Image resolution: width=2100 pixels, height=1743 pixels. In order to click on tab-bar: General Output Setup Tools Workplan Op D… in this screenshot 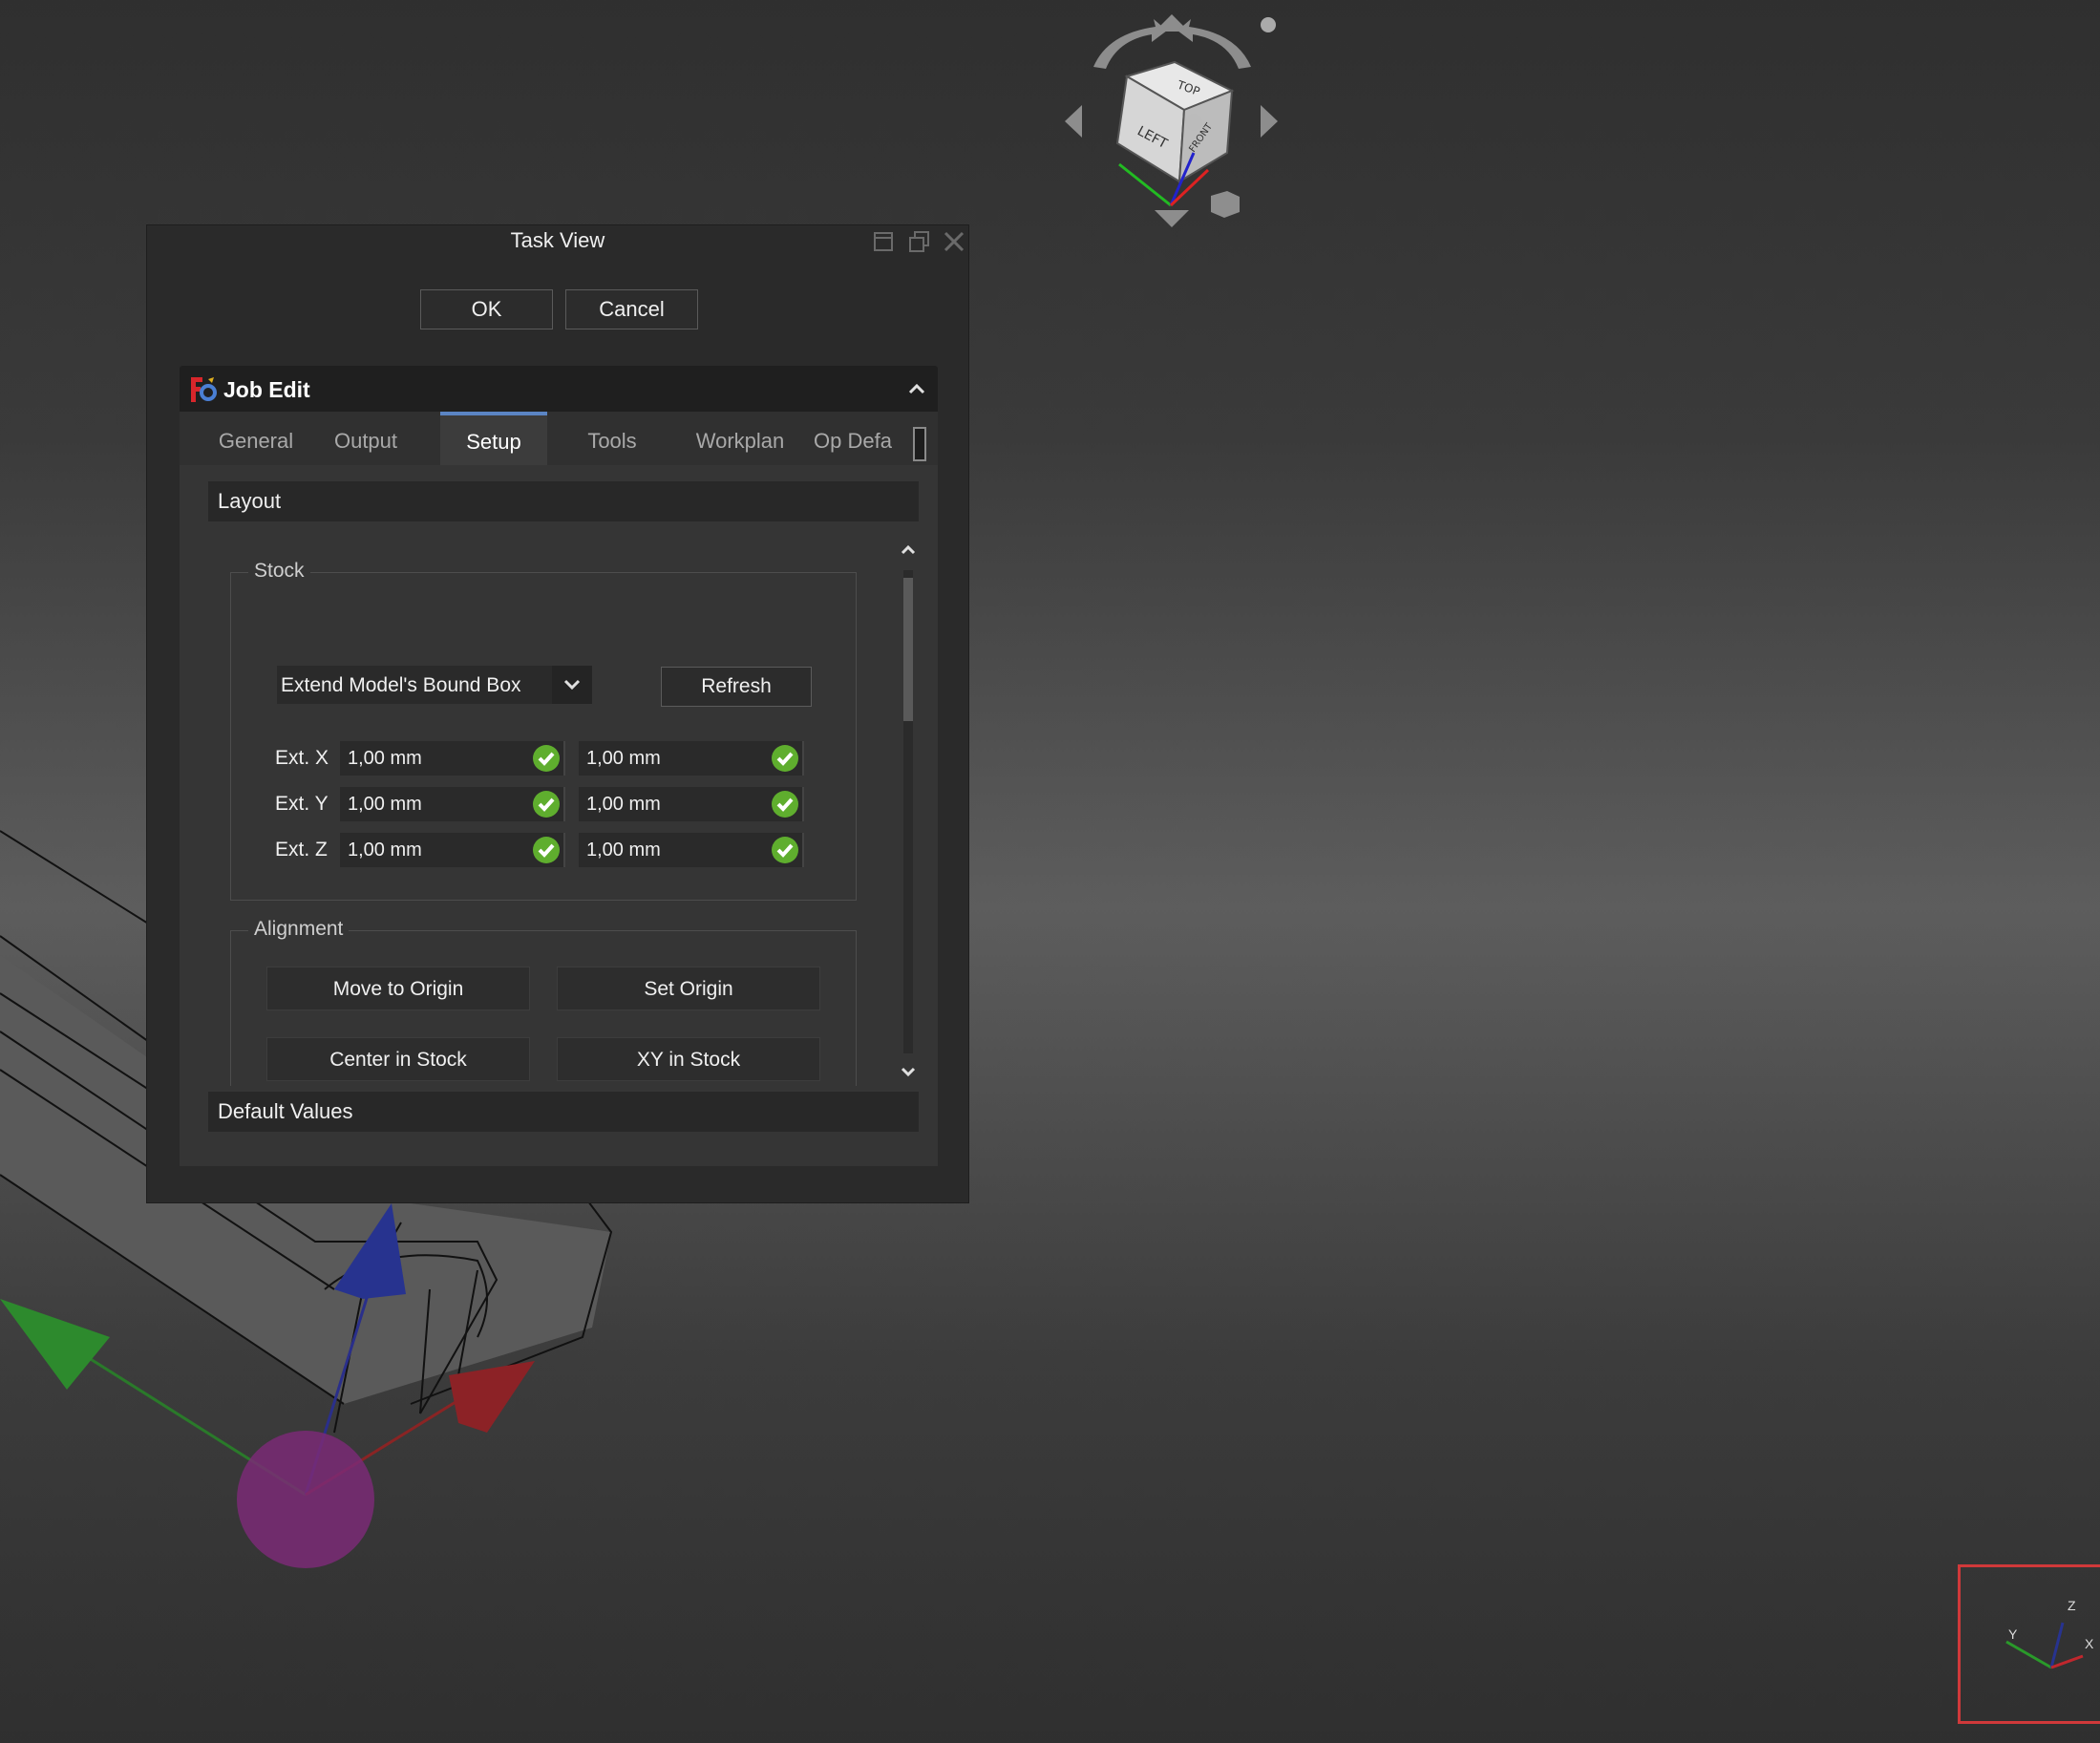, I will do `click(559, 438)`.